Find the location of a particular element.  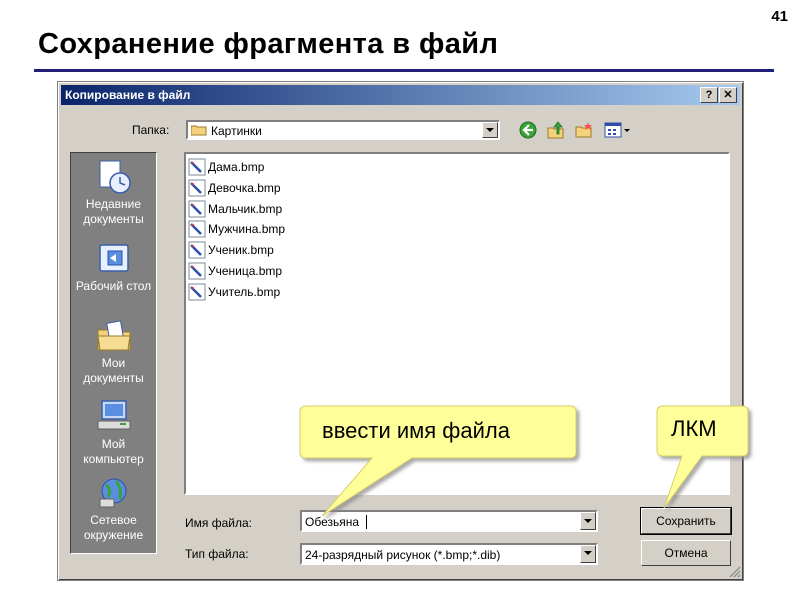

filetype-value: 24-разрядный рисунок (*.bmp;*.dib) is located at coordinates (403, 555).